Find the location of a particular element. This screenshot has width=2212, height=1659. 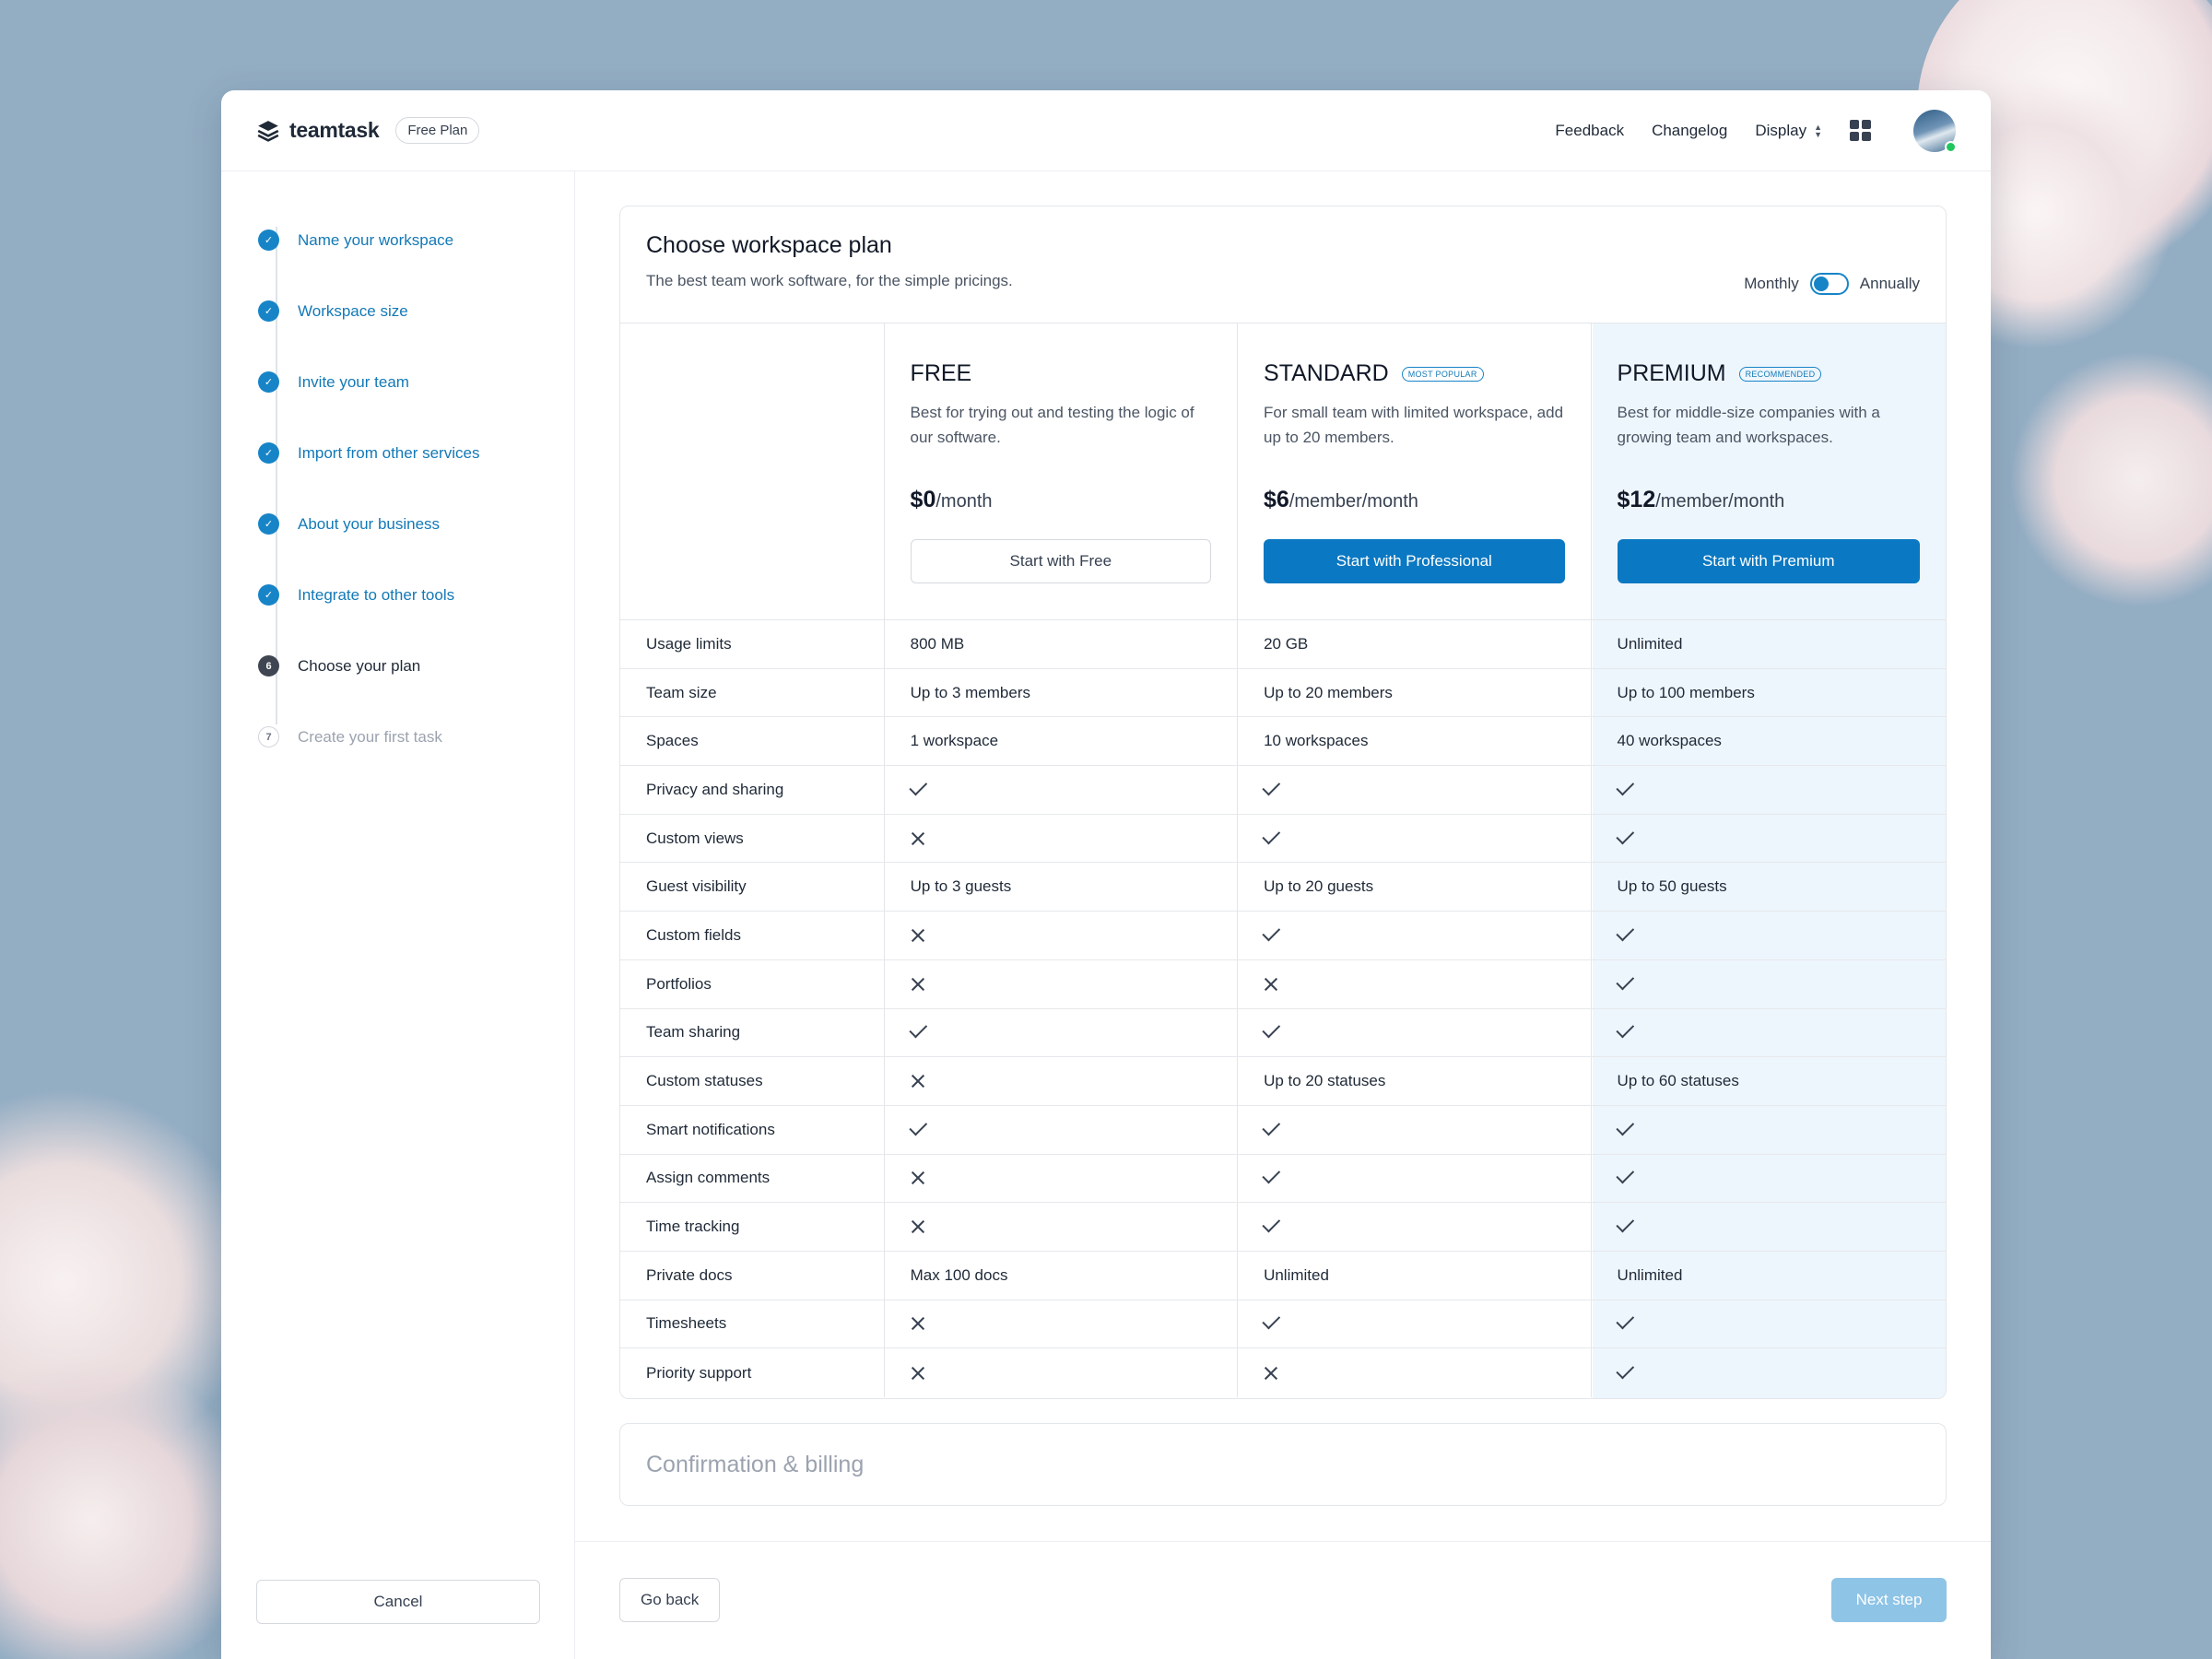

tier-name-row: FREE is located at coordinates (1061, 373).